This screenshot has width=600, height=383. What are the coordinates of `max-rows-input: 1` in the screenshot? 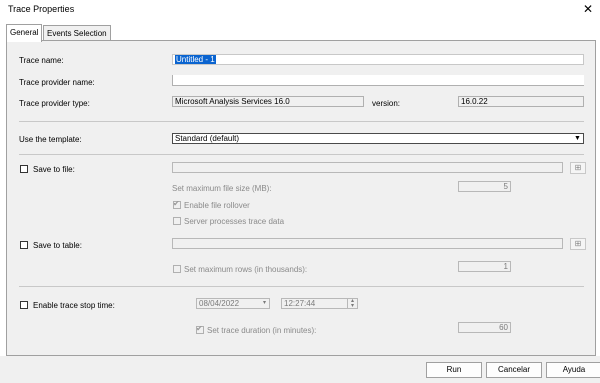 It's located at (484, 266).